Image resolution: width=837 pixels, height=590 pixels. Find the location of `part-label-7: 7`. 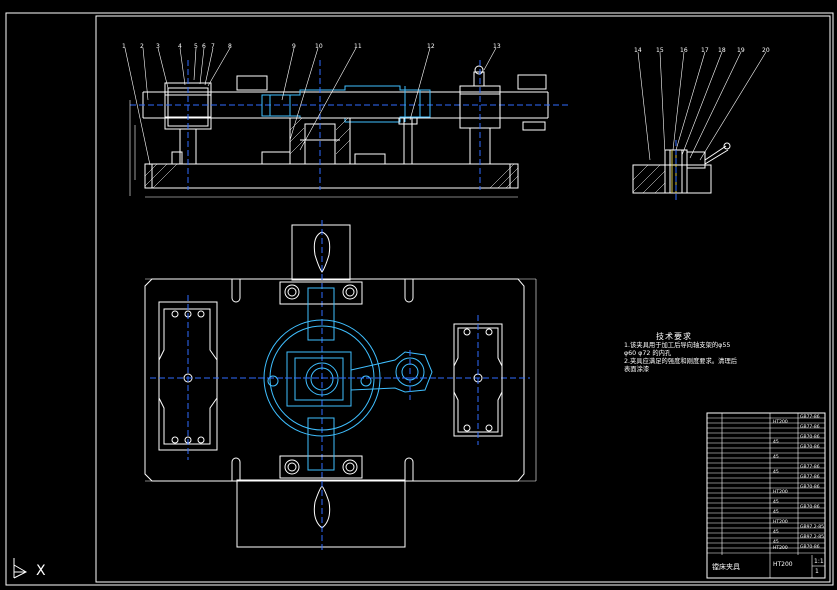

part-label-7: 7 is located at coordinates (213, 46).